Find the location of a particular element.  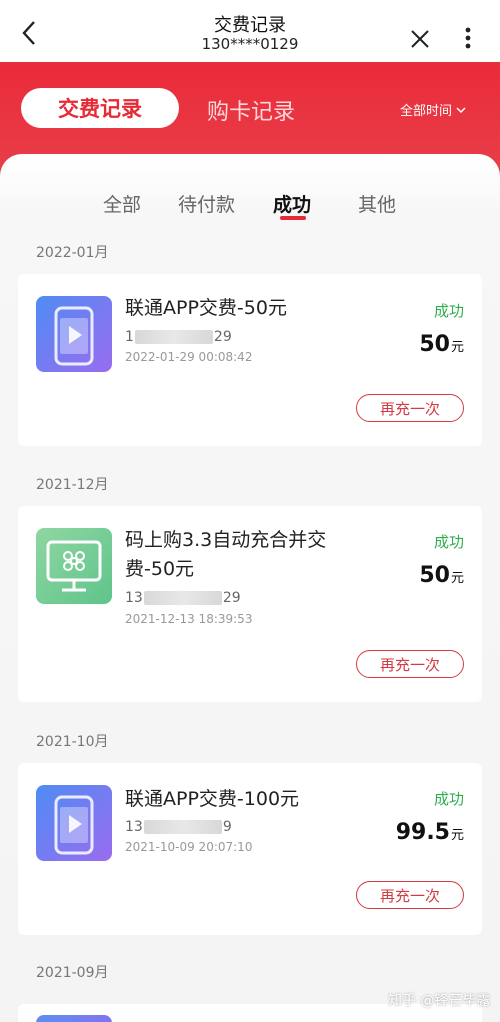

time-filter-dropdown: 全部时间 is located at coordinates (433, 109).